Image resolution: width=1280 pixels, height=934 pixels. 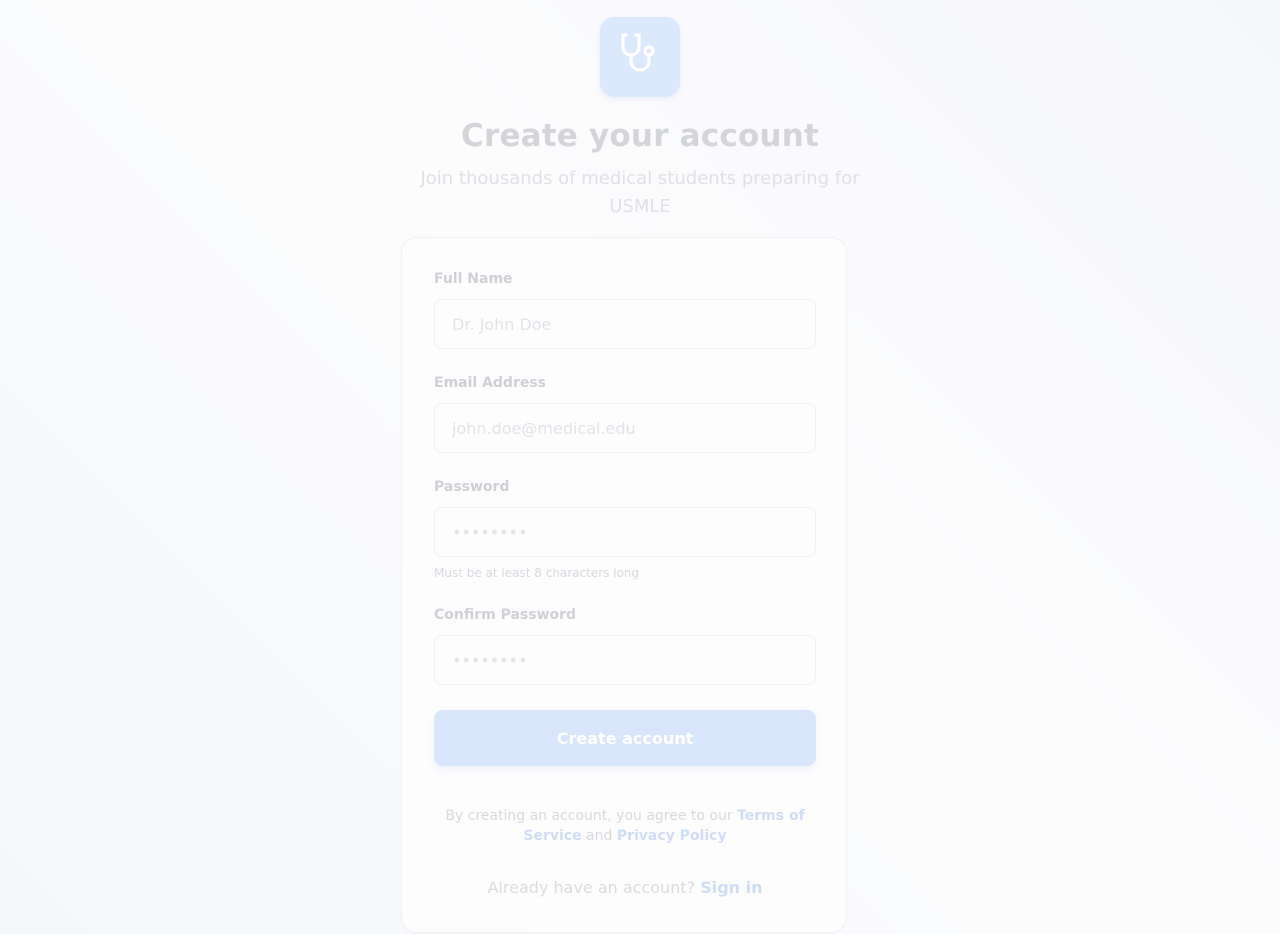 I want to click on sign-in-link: Sign in, so click(x=731, y=887).